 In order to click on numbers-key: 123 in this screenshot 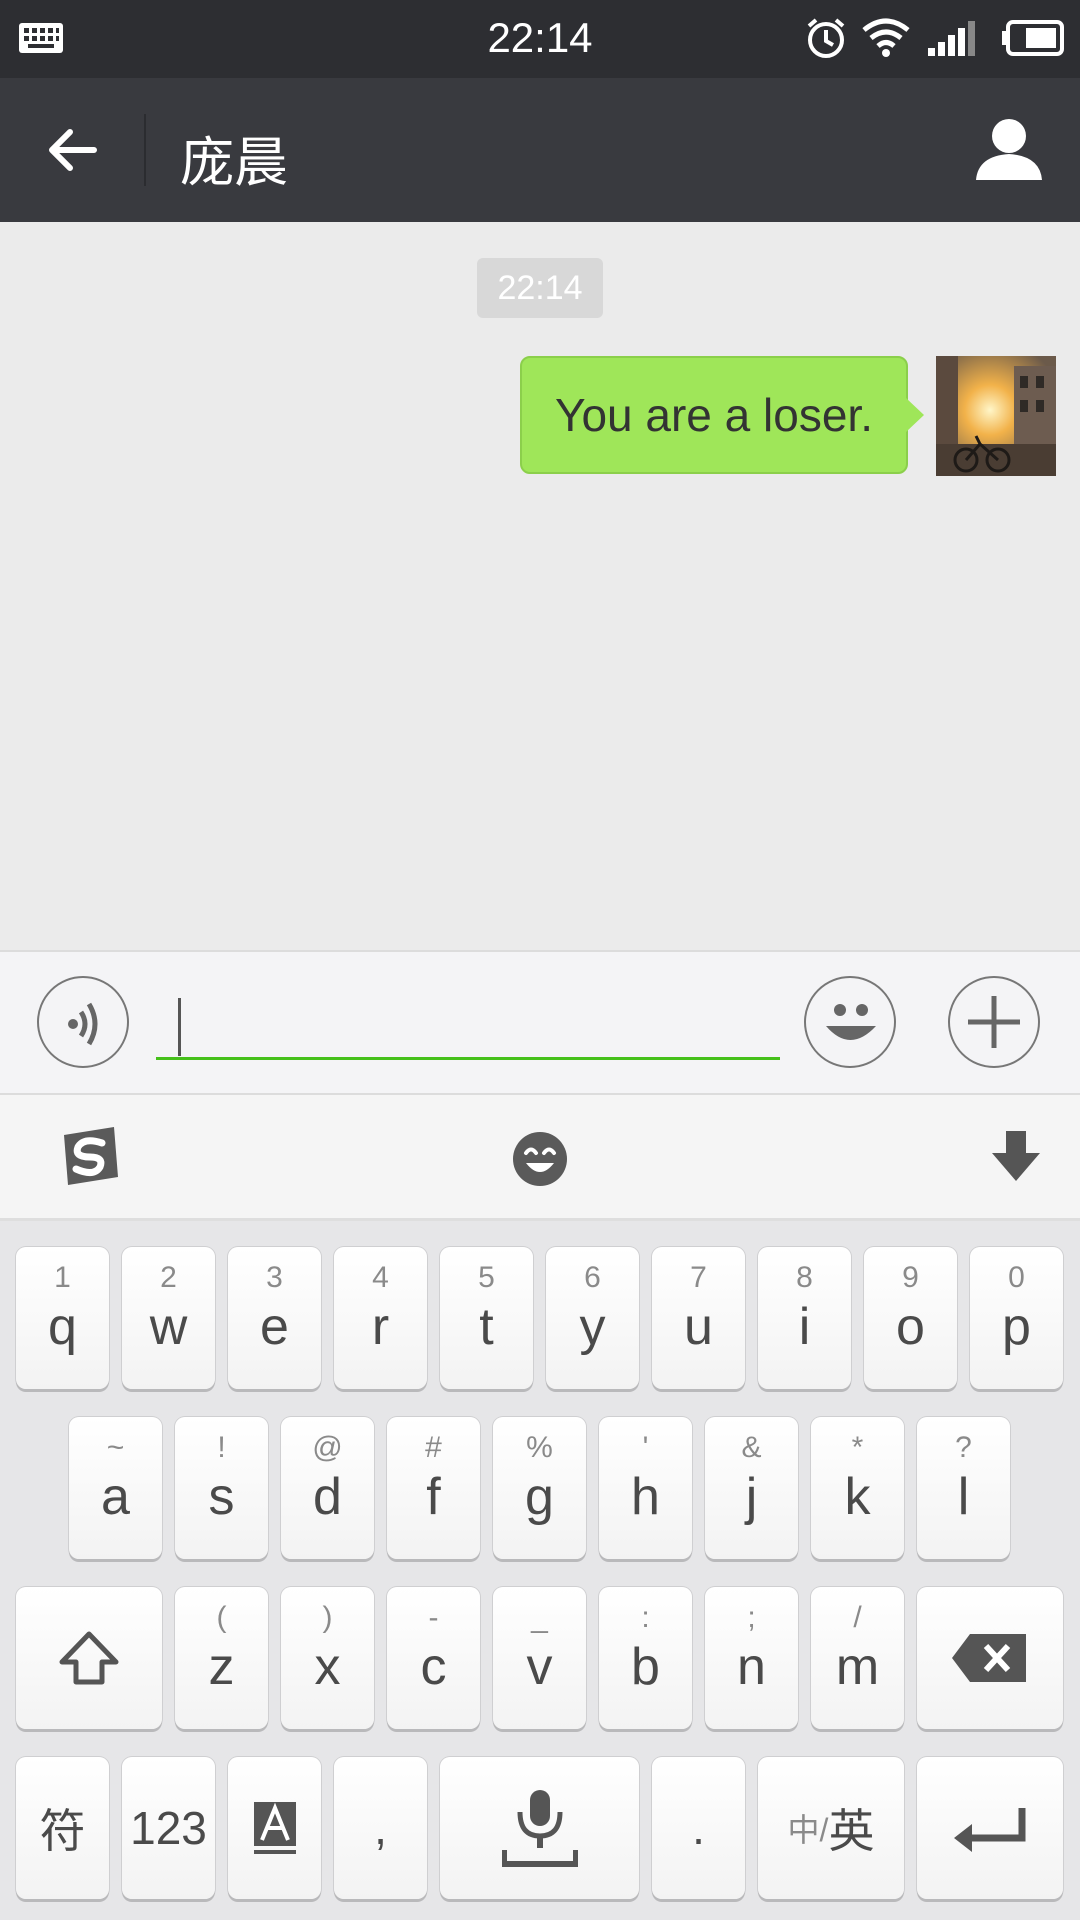, I will do `click(168, 1828)`.